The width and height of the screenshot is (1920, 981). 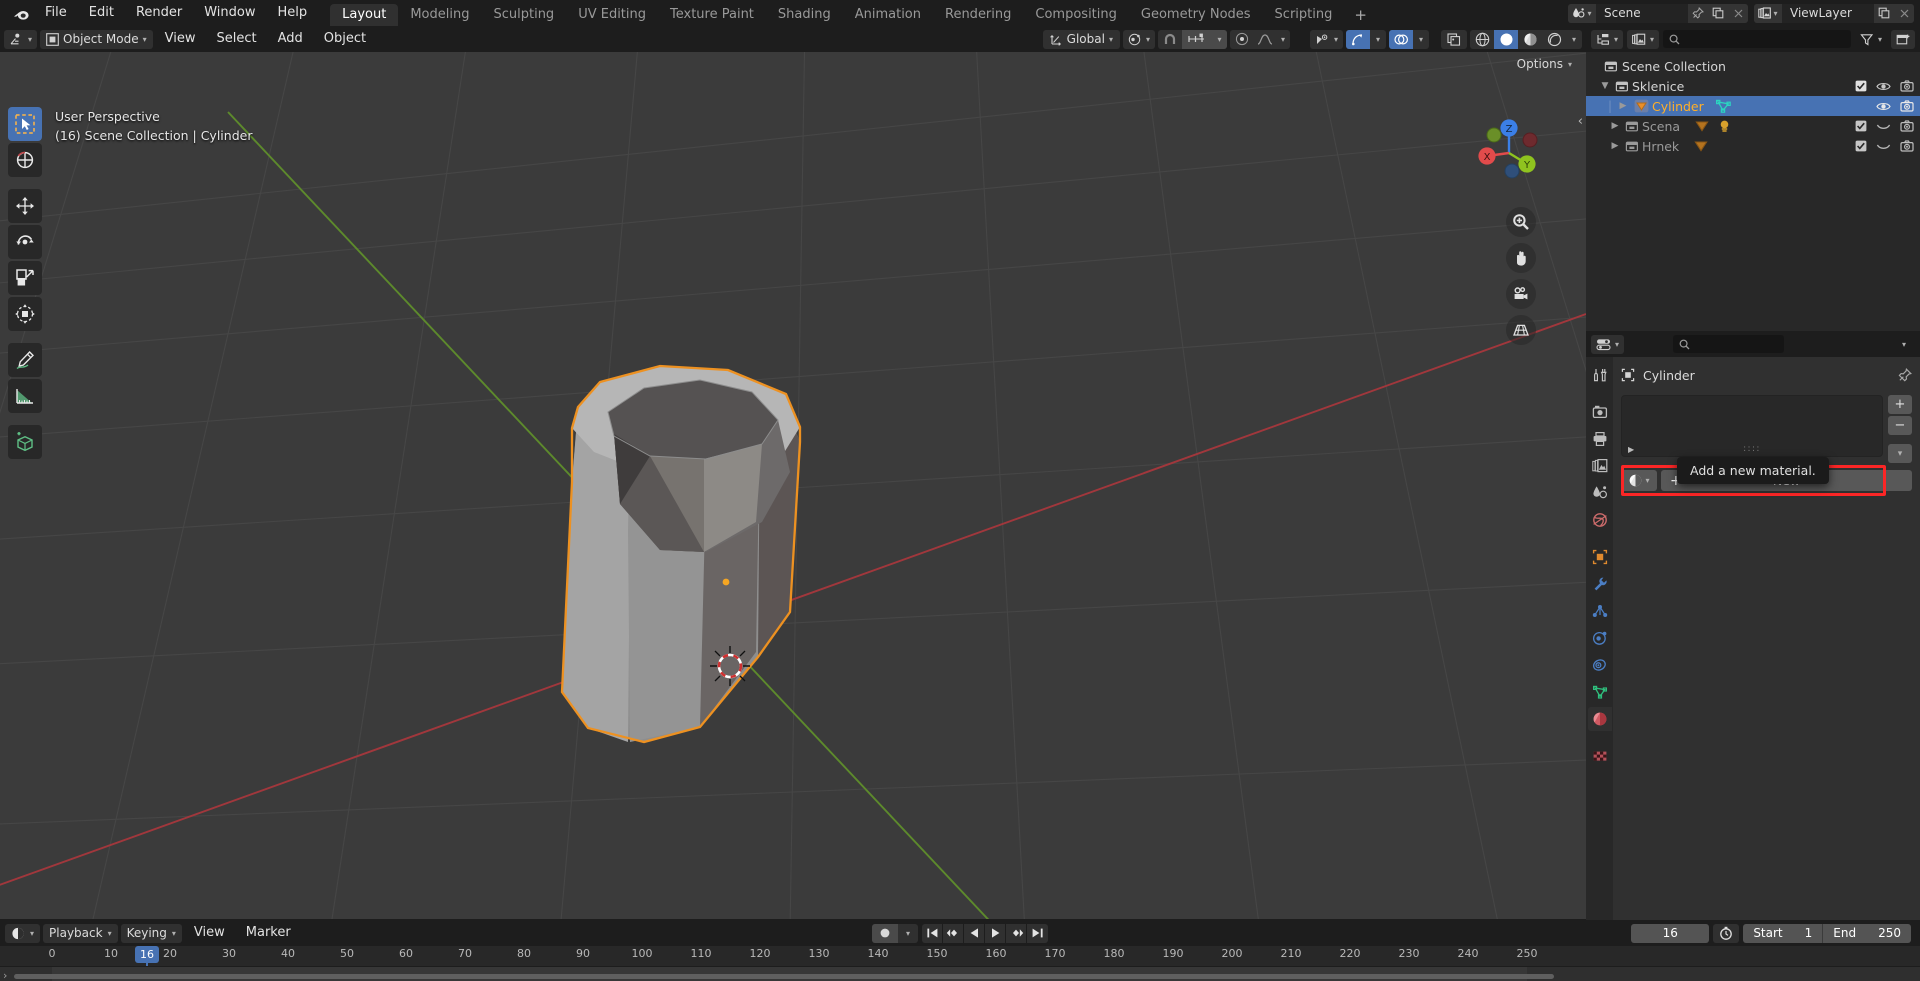 I want to click on object-type-visibility-button: ▾, so click(x=1326, y=39).